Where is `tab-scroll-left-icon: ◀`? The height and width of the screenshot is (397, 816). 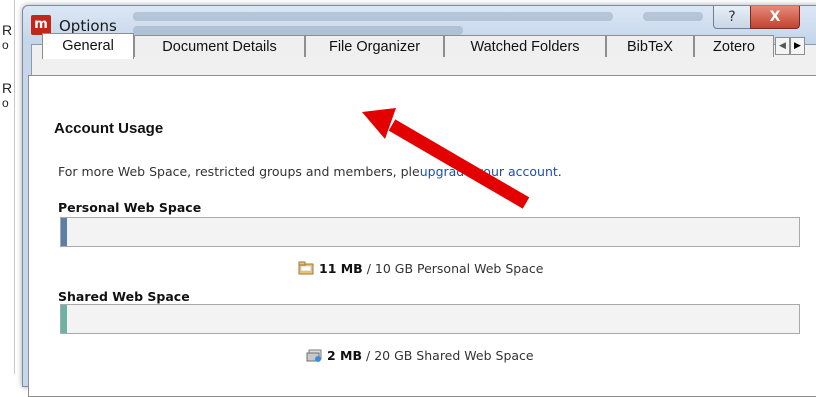
tab-scroll-left-icon: ◀ is located at coordinates (782, 46).